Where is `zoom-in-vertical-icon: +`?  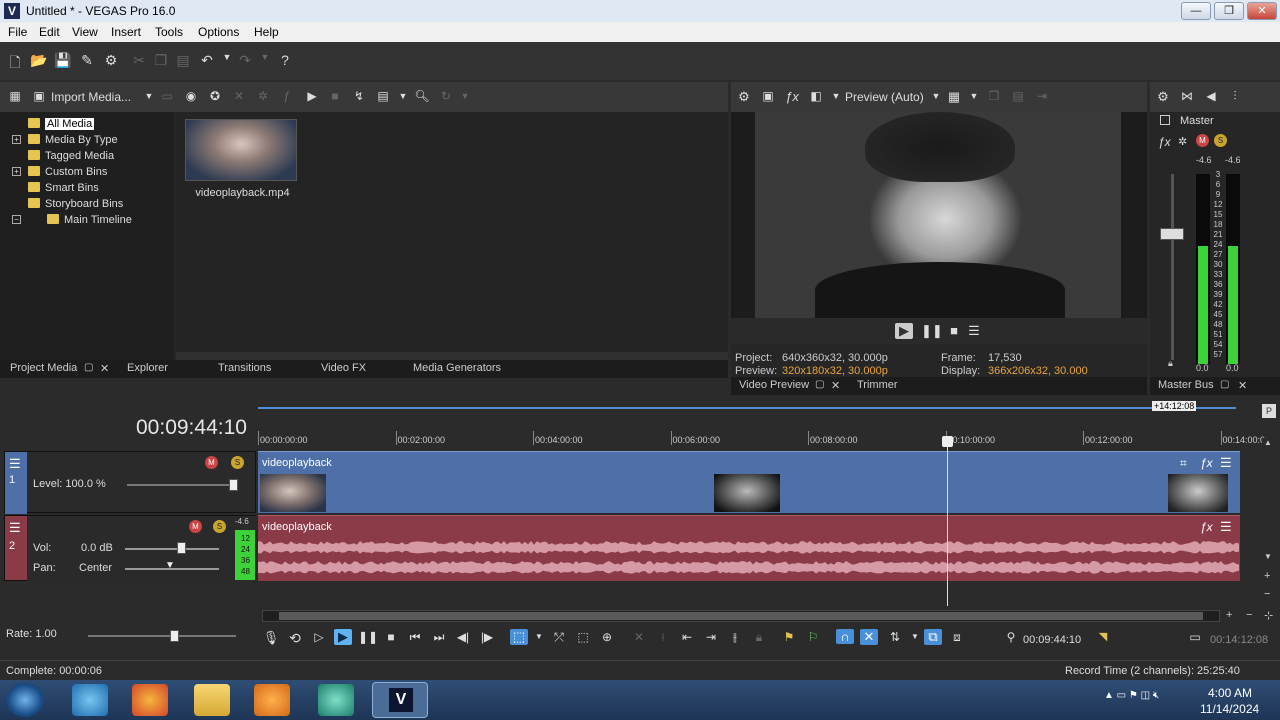 zoom-in-vertical-icon: + is located at coordinates (1267, 576).